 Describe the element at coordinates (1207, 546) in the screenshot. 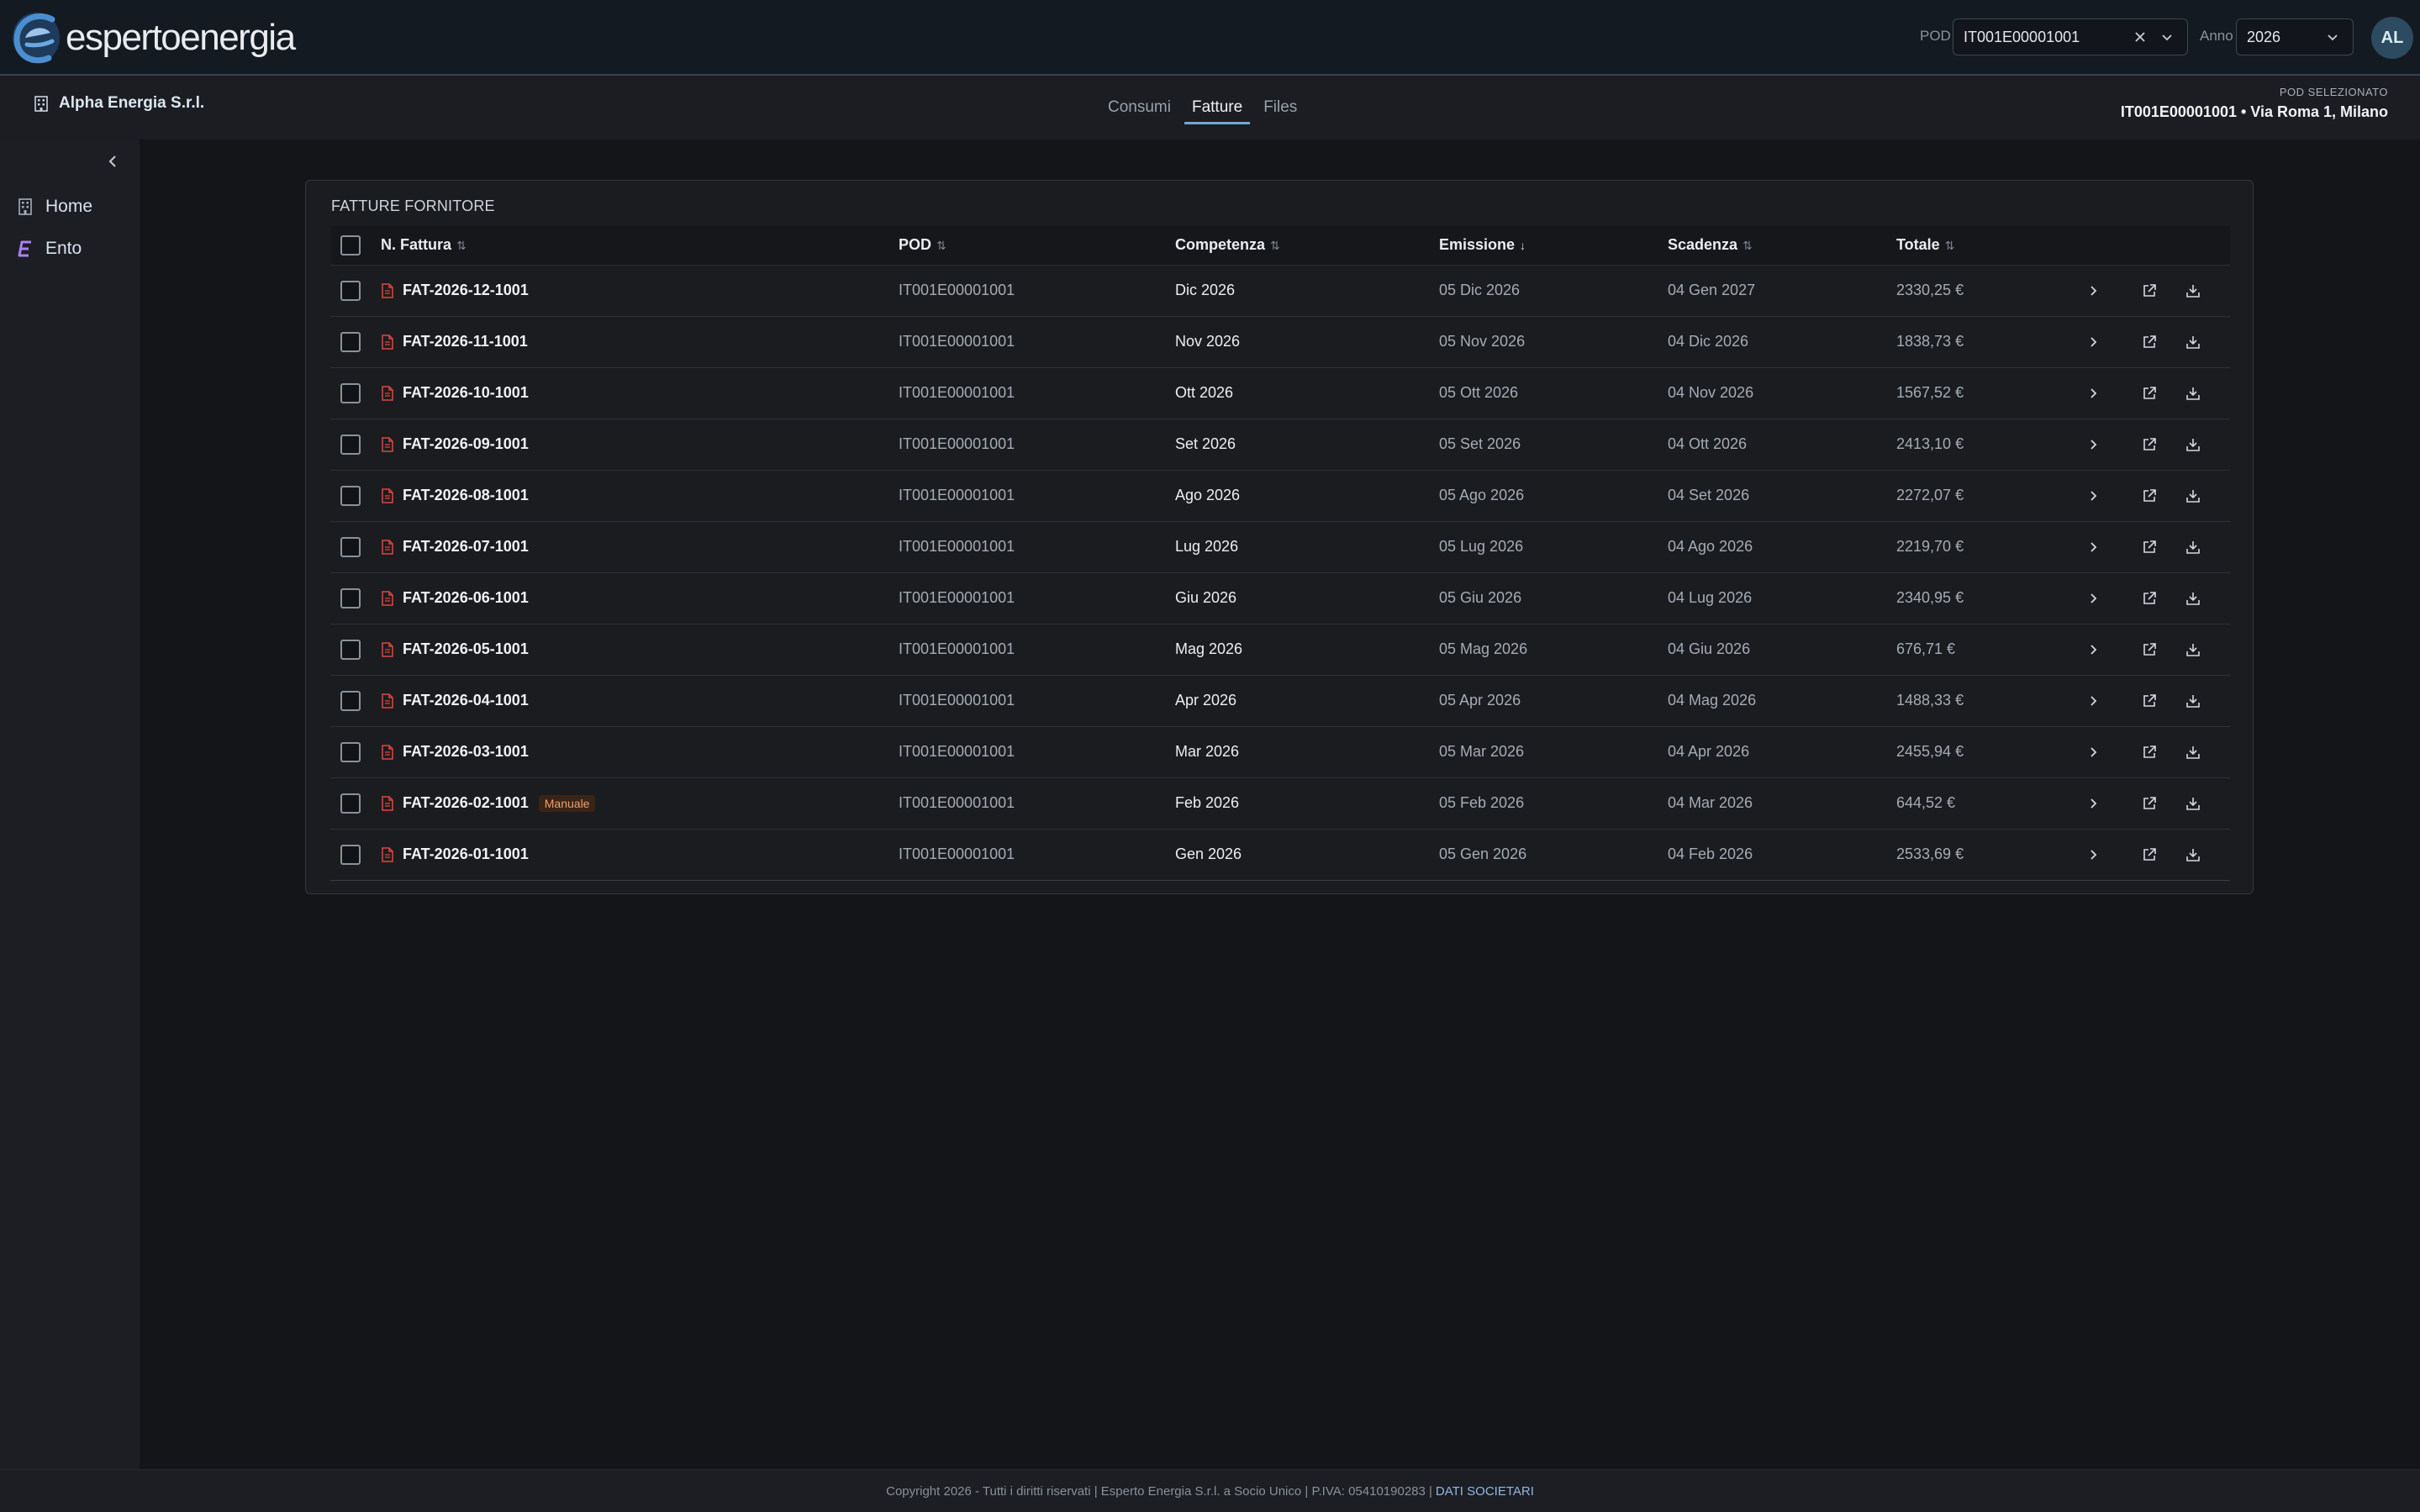

I see `competenza-cell: Lug 2026` at that location.